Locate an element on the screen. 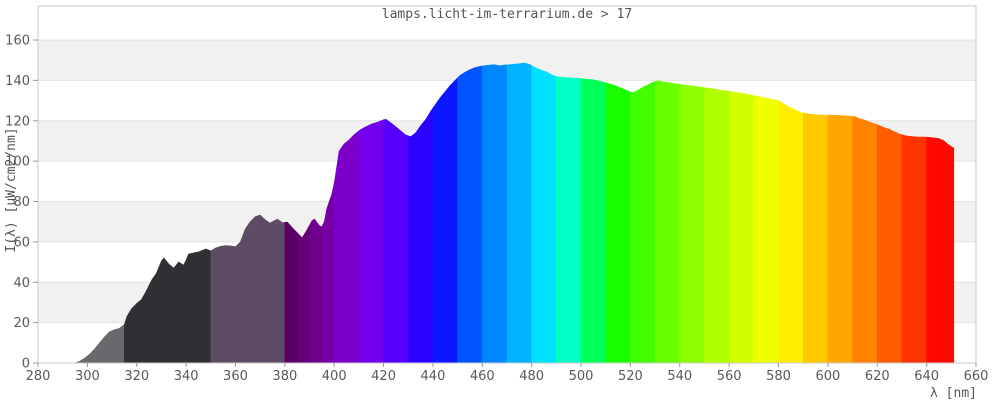 This screenshot has width=1000, height=400. x-tick-label: 600 is located at coordinates (827, 376).